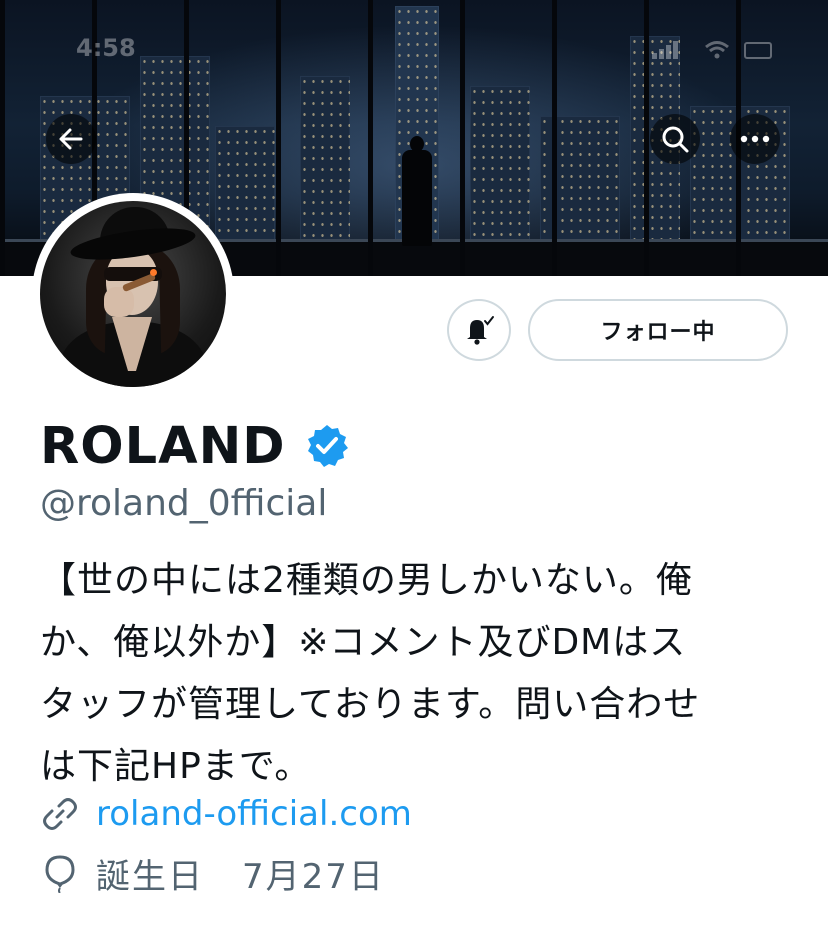 This screenshot has height=933, width=828. What do you see at coordinates (163, 446) in the screenshot?
I see `display-name: ROLAND` at bounding box center [163, 446].